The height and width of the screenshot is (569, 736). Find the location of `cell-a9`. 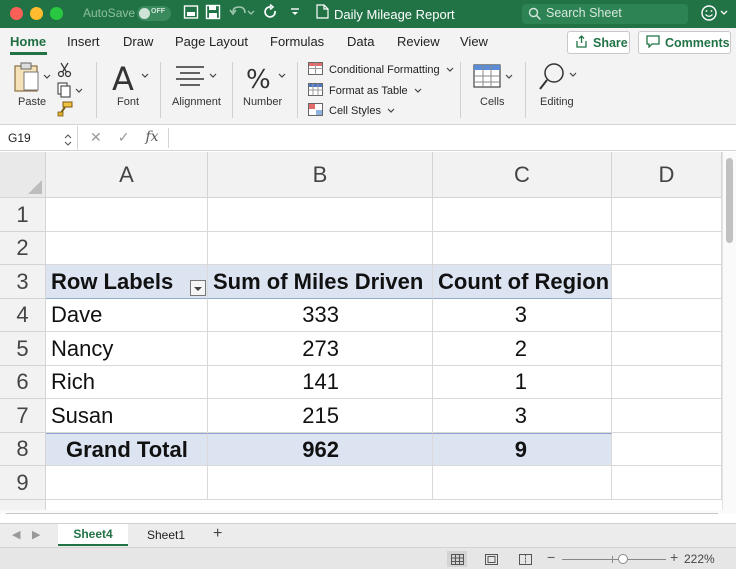

cell-a9 is located at coordinates (127, 483).